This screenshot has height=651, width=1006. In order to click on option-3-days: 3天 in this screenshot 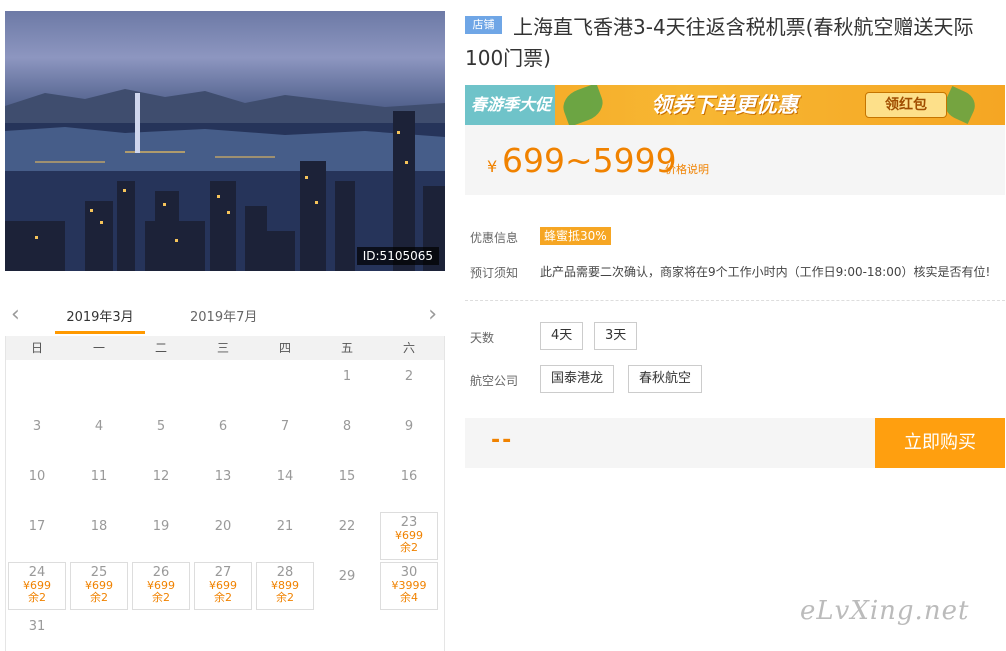, I will do `click(616, 336)`.